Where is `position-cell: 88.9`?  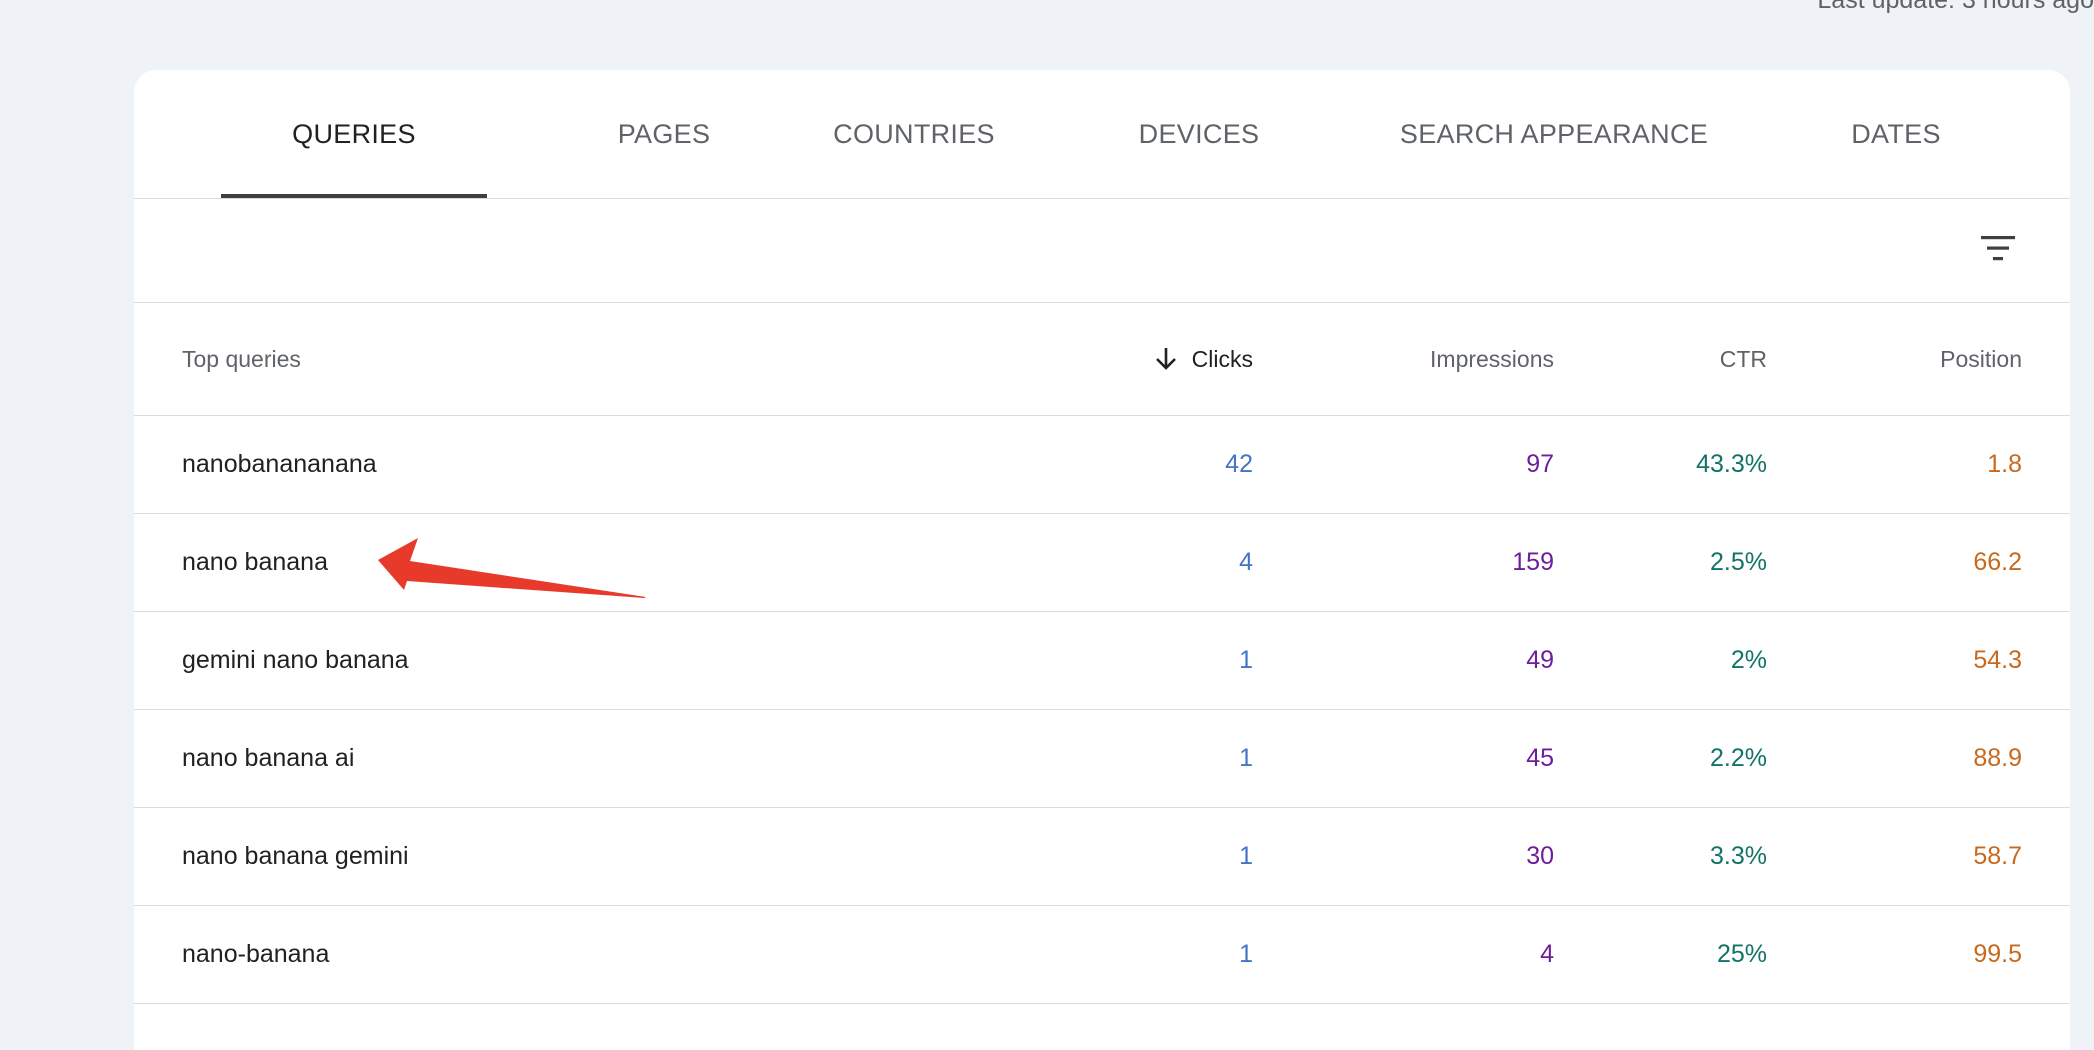
position-cell: 88.9 is located at coordinates (1997, 758).